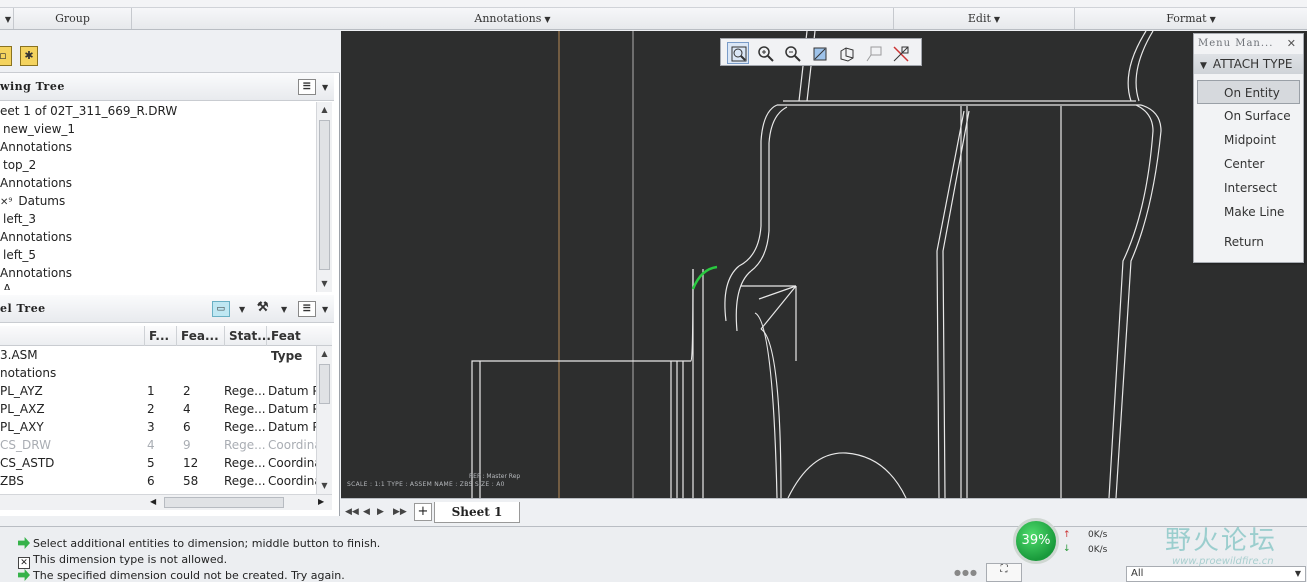 This screenshot has width=1307, height=582. What do you see at coordinates (513, 18) in the screenshot?
I see `group-label-annotations: Annotations ▼` at bounding box center [513, 18].